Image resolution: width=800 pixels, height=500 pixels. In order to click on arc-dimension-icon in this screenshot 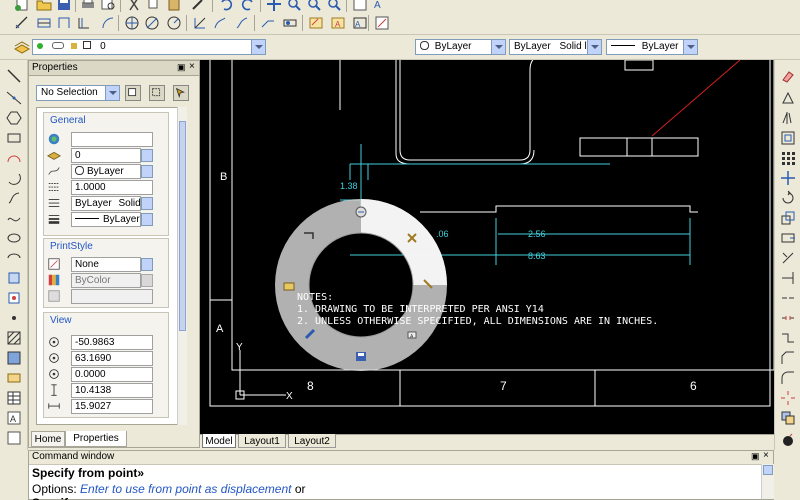, I will do `click(64, 23)`.